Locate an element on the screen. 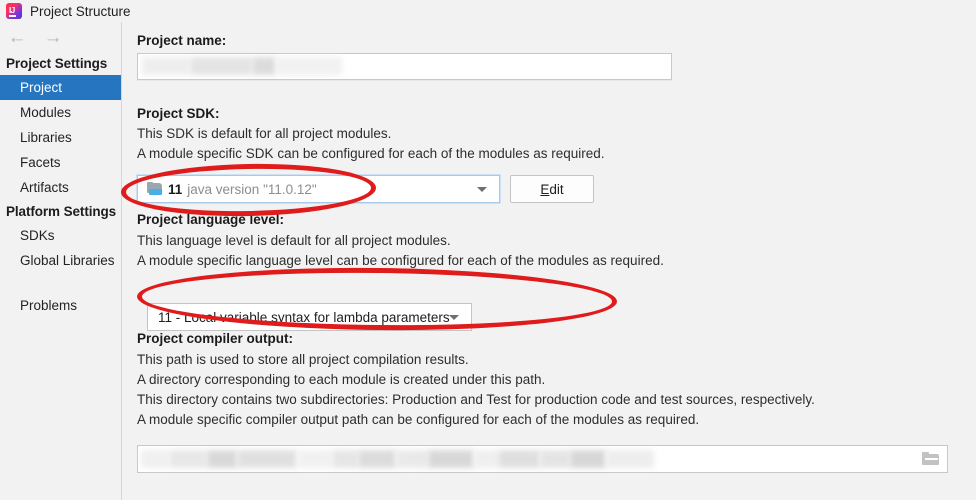 Image resolution: width=976 pixels, height=500 pixels. sidebar-item-modules: Modules is located at coordinates (60, 112).